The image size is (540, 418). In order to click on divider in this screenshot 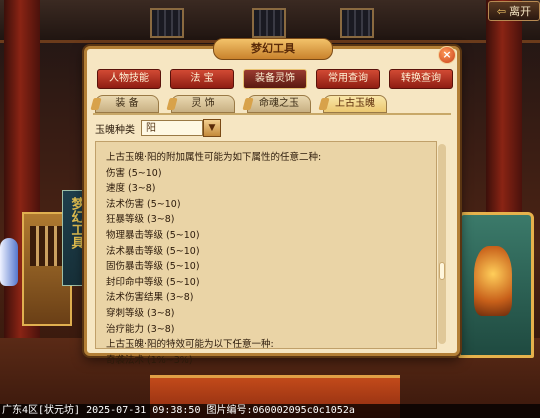, I will do `click(272, 114)`.